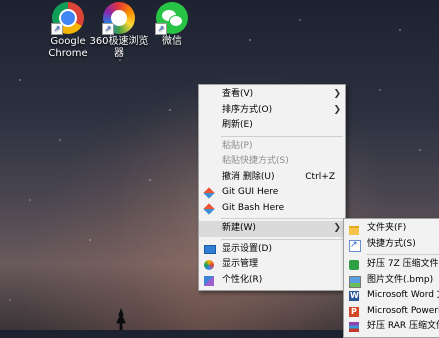  What do you see at coordinates (354, 265) in the screenshot?
I see `7z-archive-icon` at bounding box center [354, 265].